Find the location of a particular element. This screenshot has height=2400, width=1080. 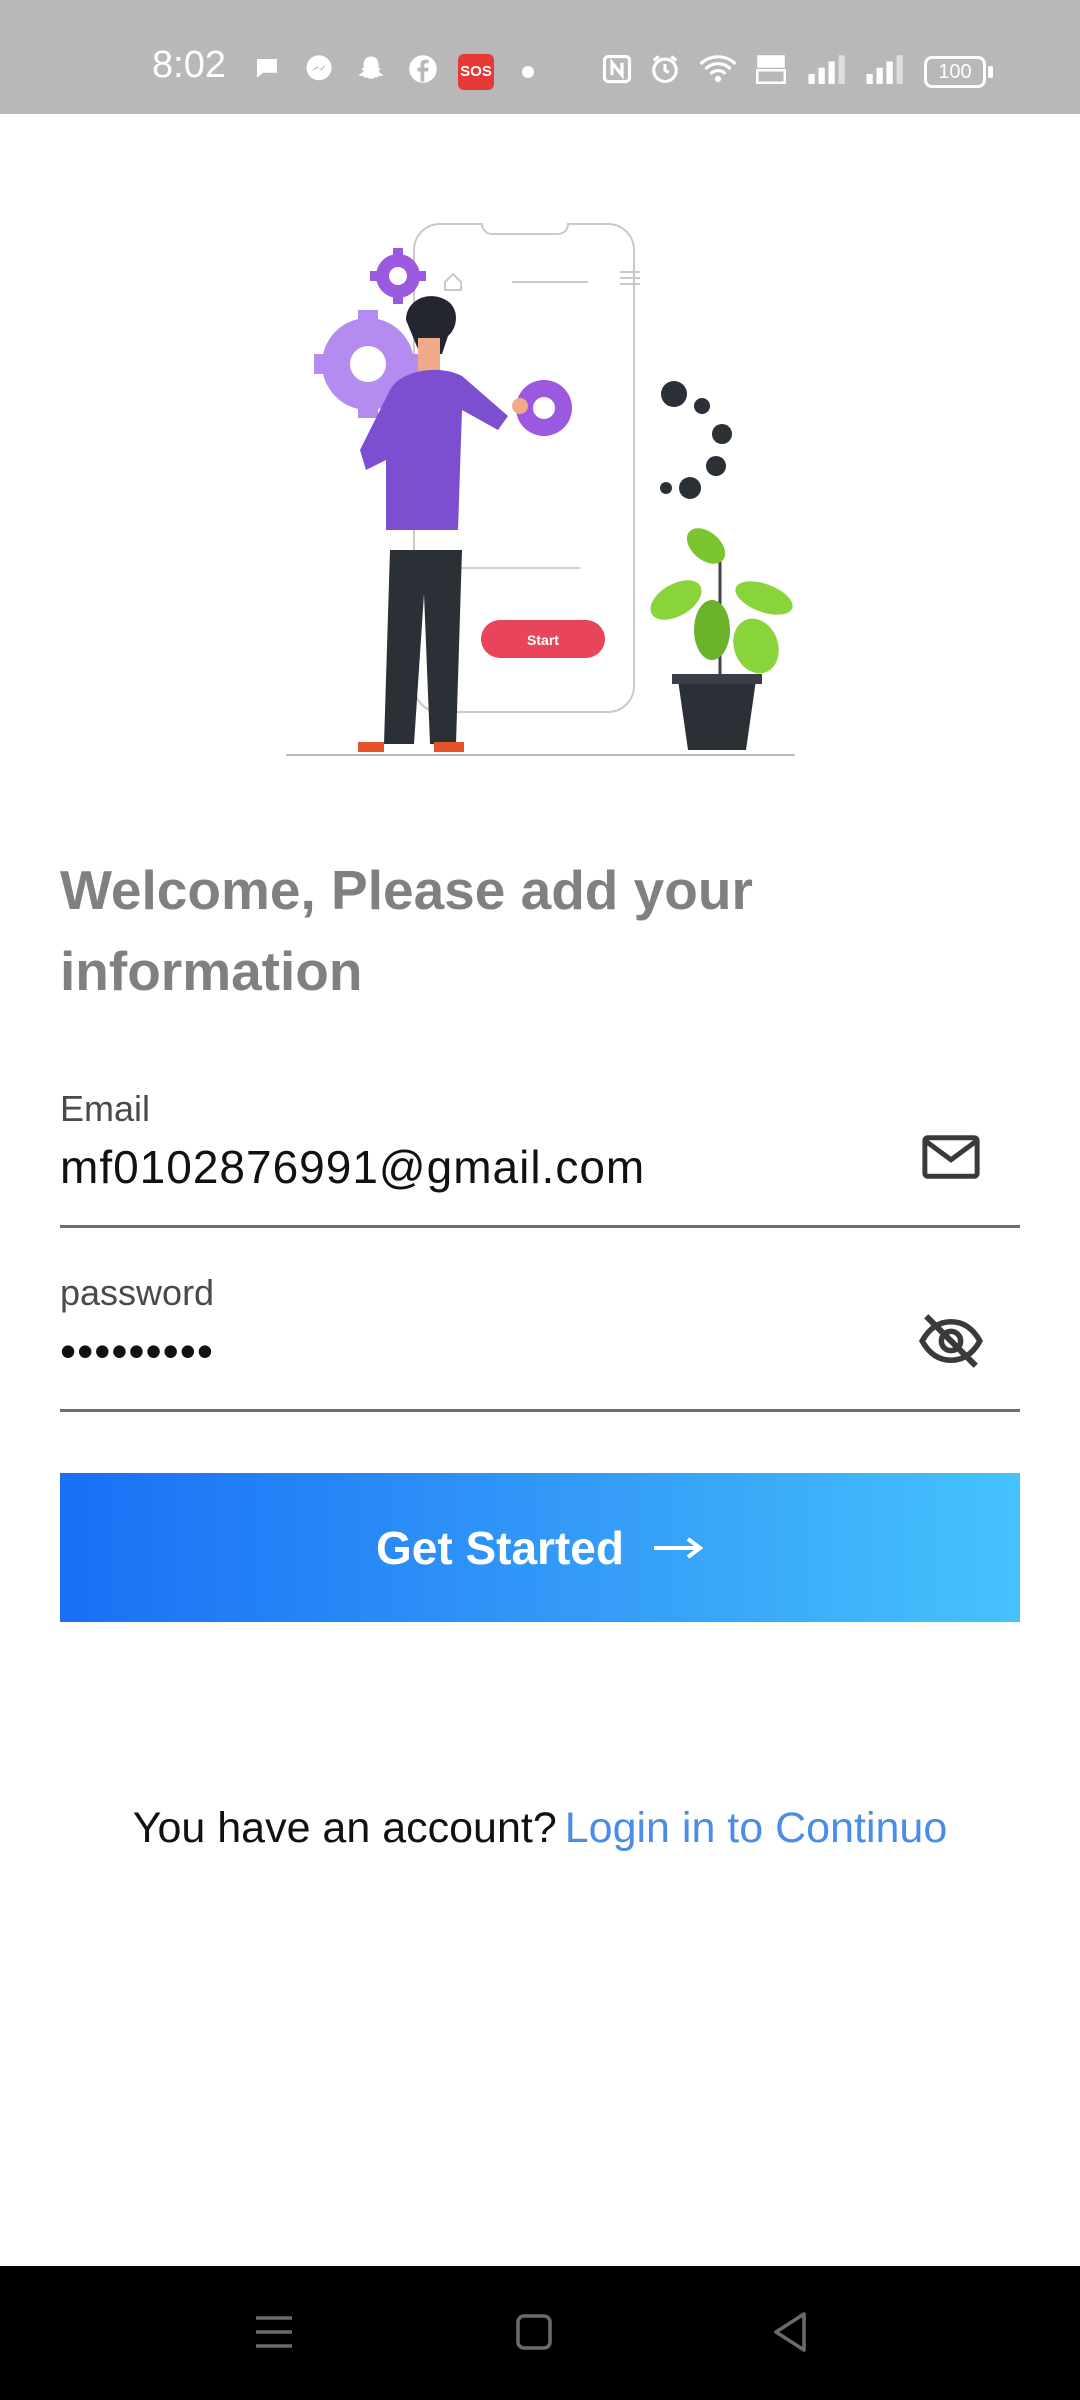

email-field: Email mf0102876991@gmail.com is located at coordinates (540, 1158).